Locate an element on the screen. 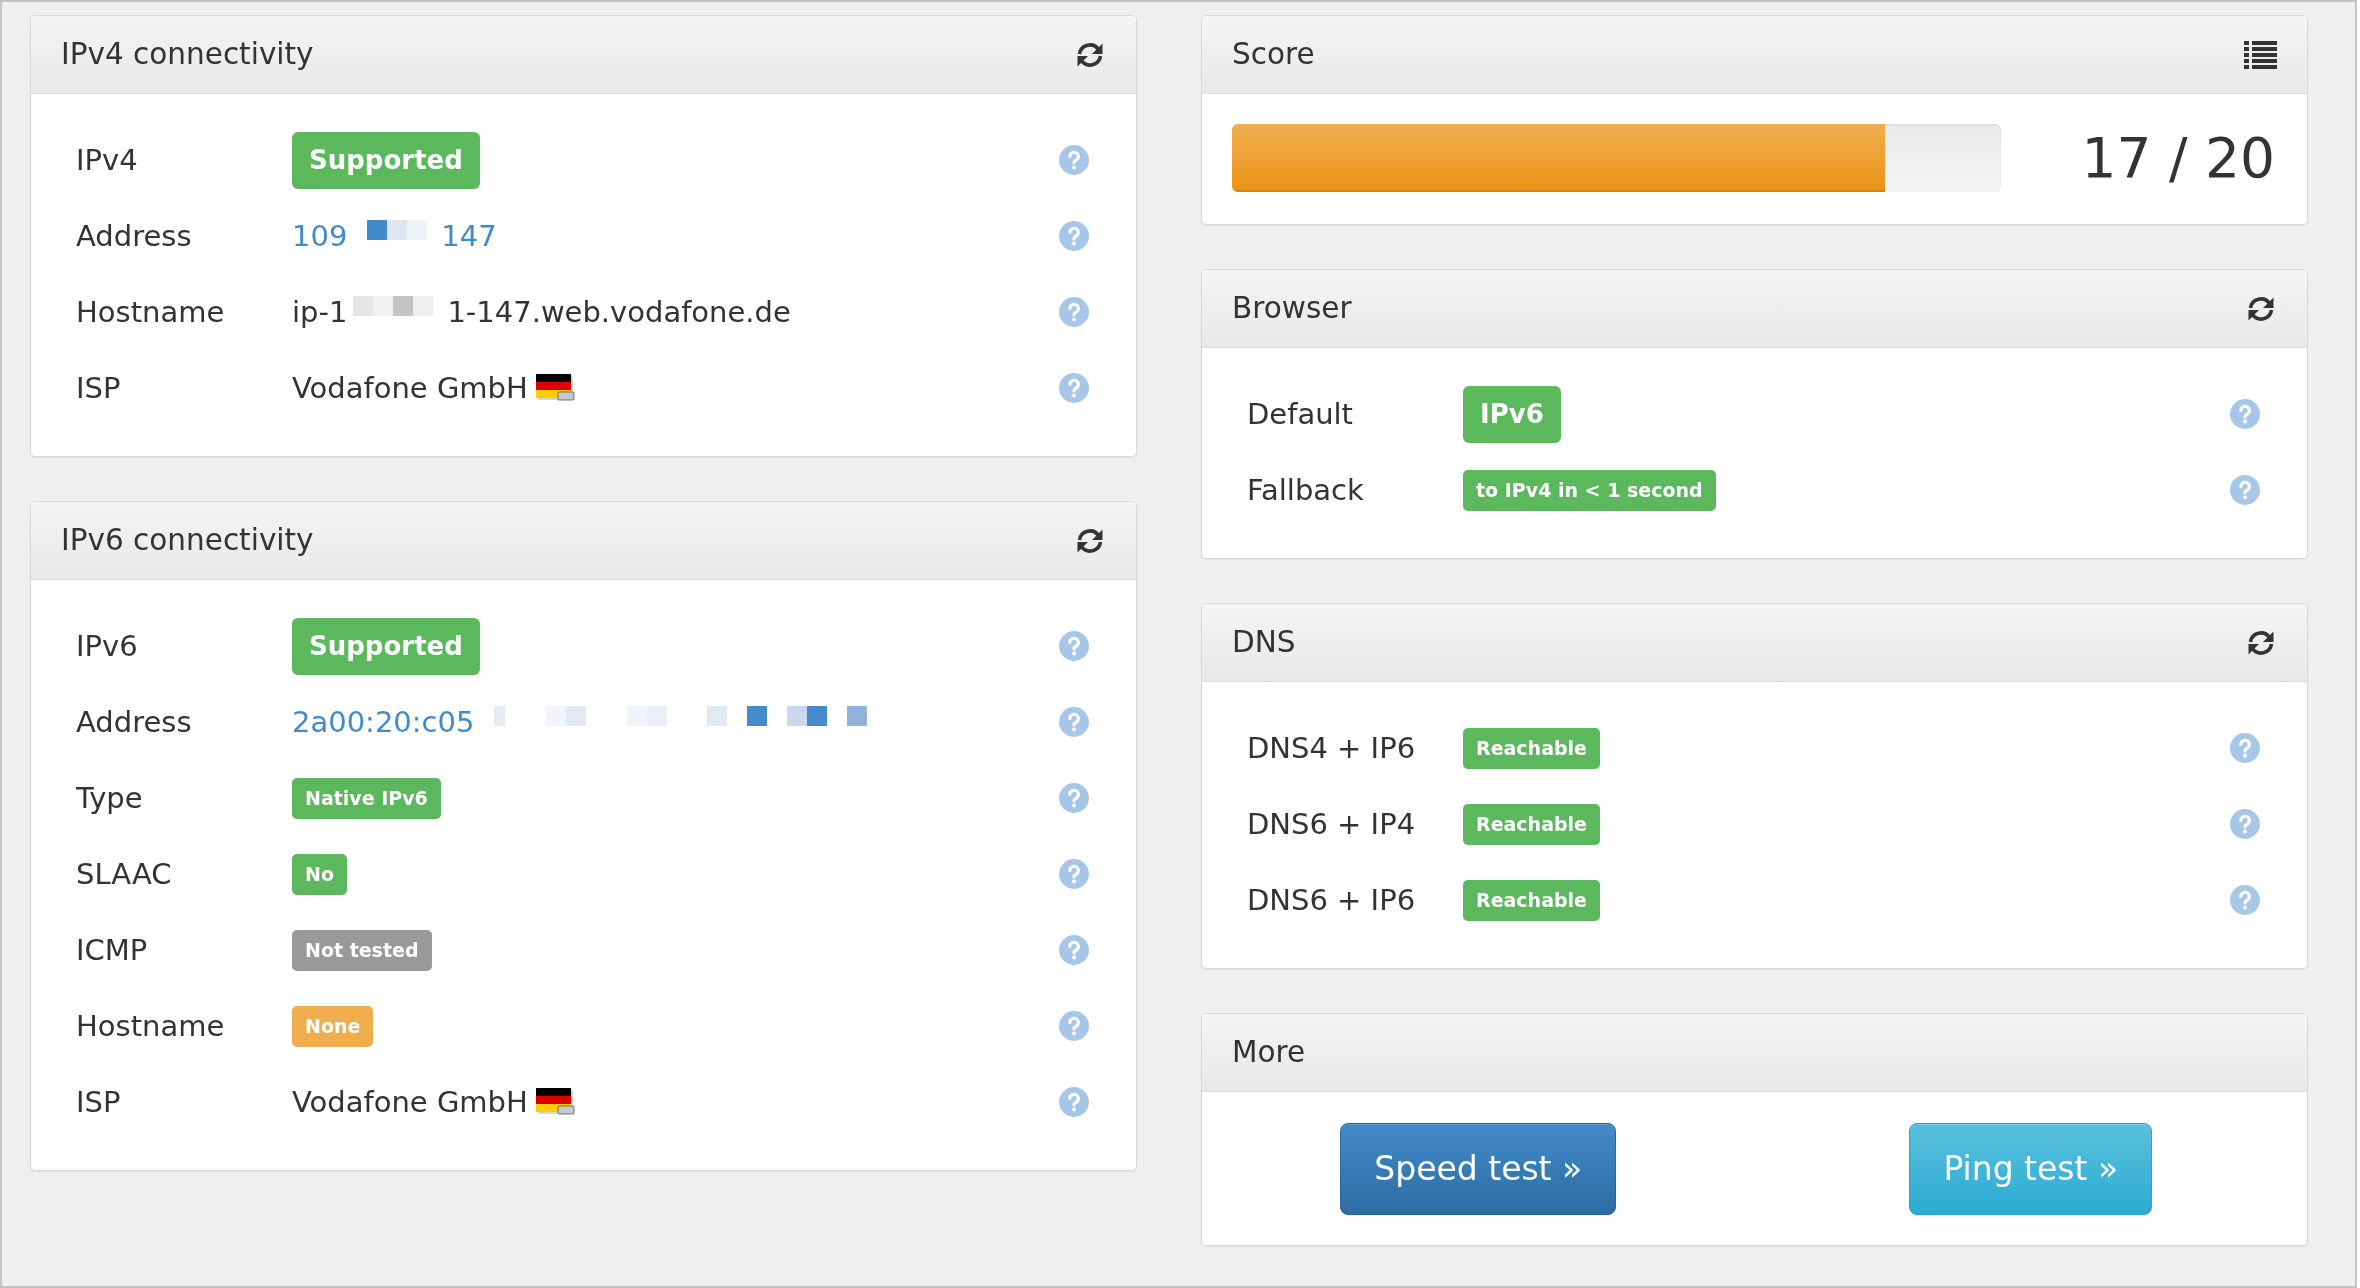 This screenshot has height=1288, width=2360. panel-title: DNS is located at coordinates (1264, 642).